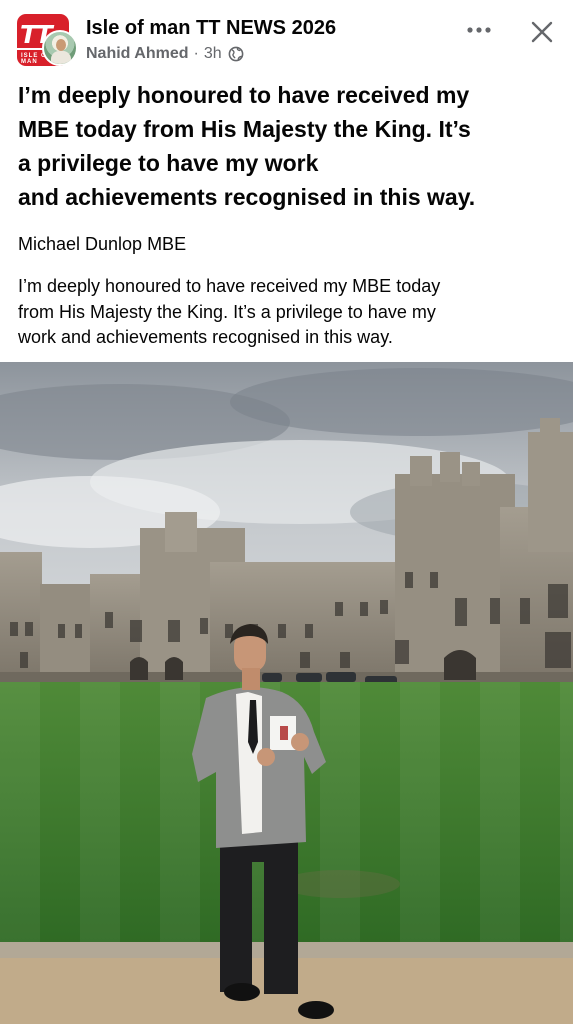 Image resolution: width=573 pixels, height=1024 pixels. I want to click on author-name: Nahid Ahmed, so click(137, 54).